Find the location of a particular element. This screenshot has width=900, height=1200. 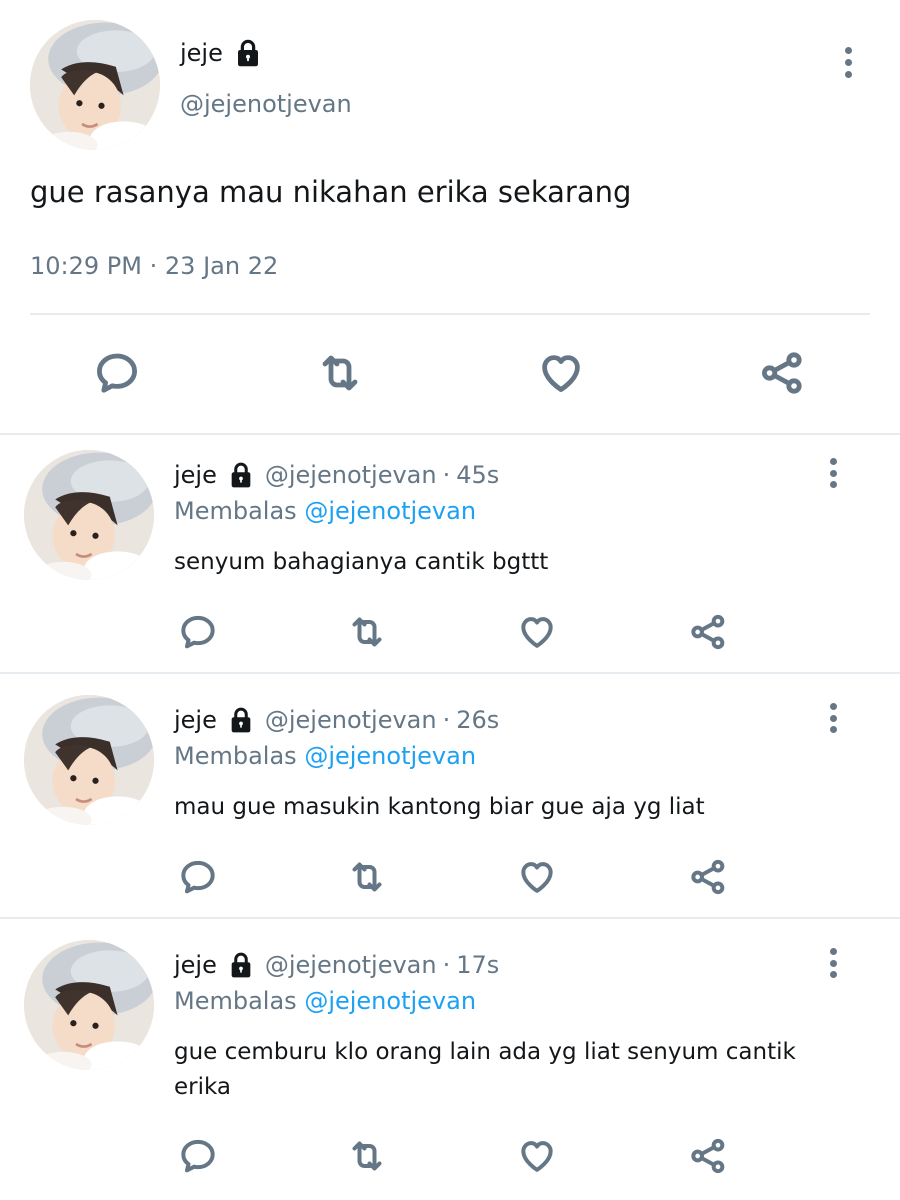

tweet-time: 10:29 PM is located at coordinates (86, 266).